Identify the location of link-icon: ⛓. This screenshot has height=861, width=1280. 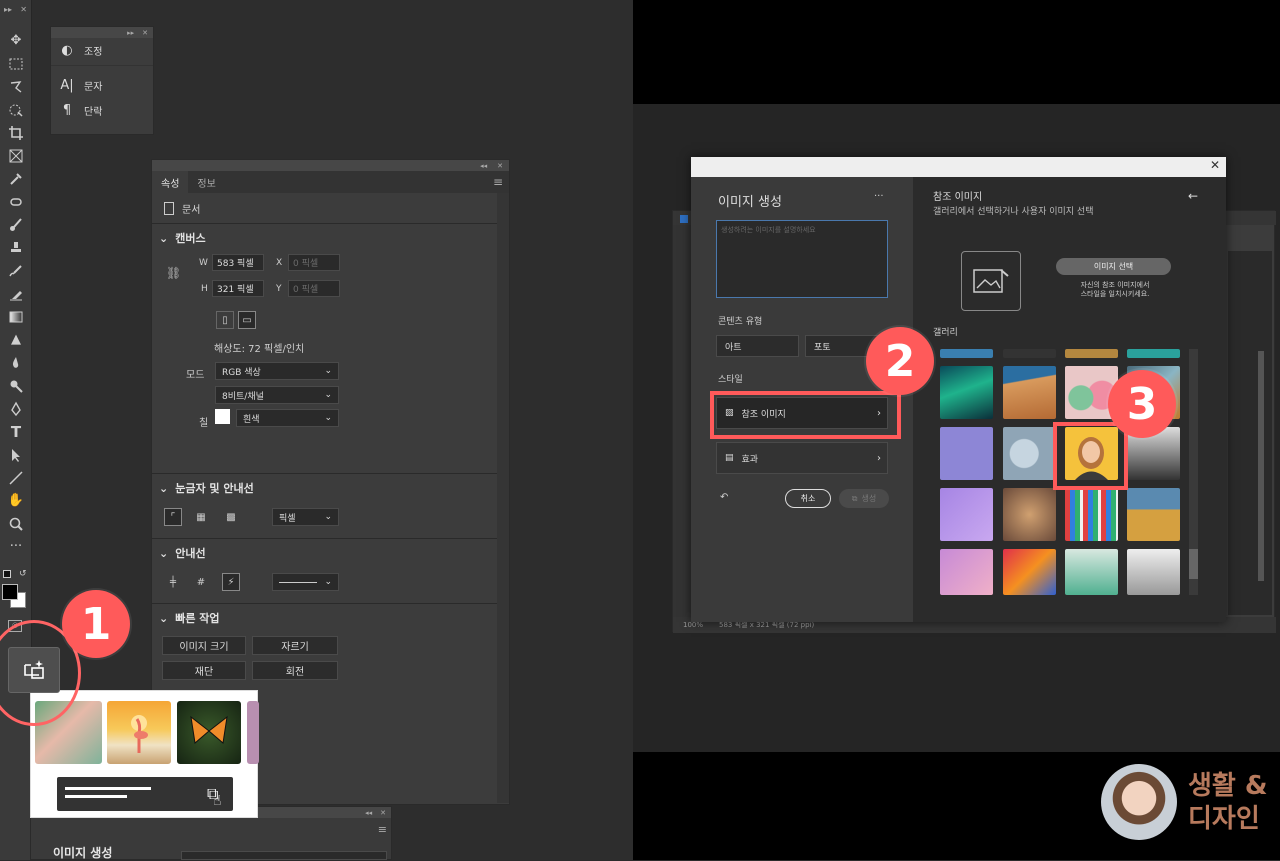
(173, 273).